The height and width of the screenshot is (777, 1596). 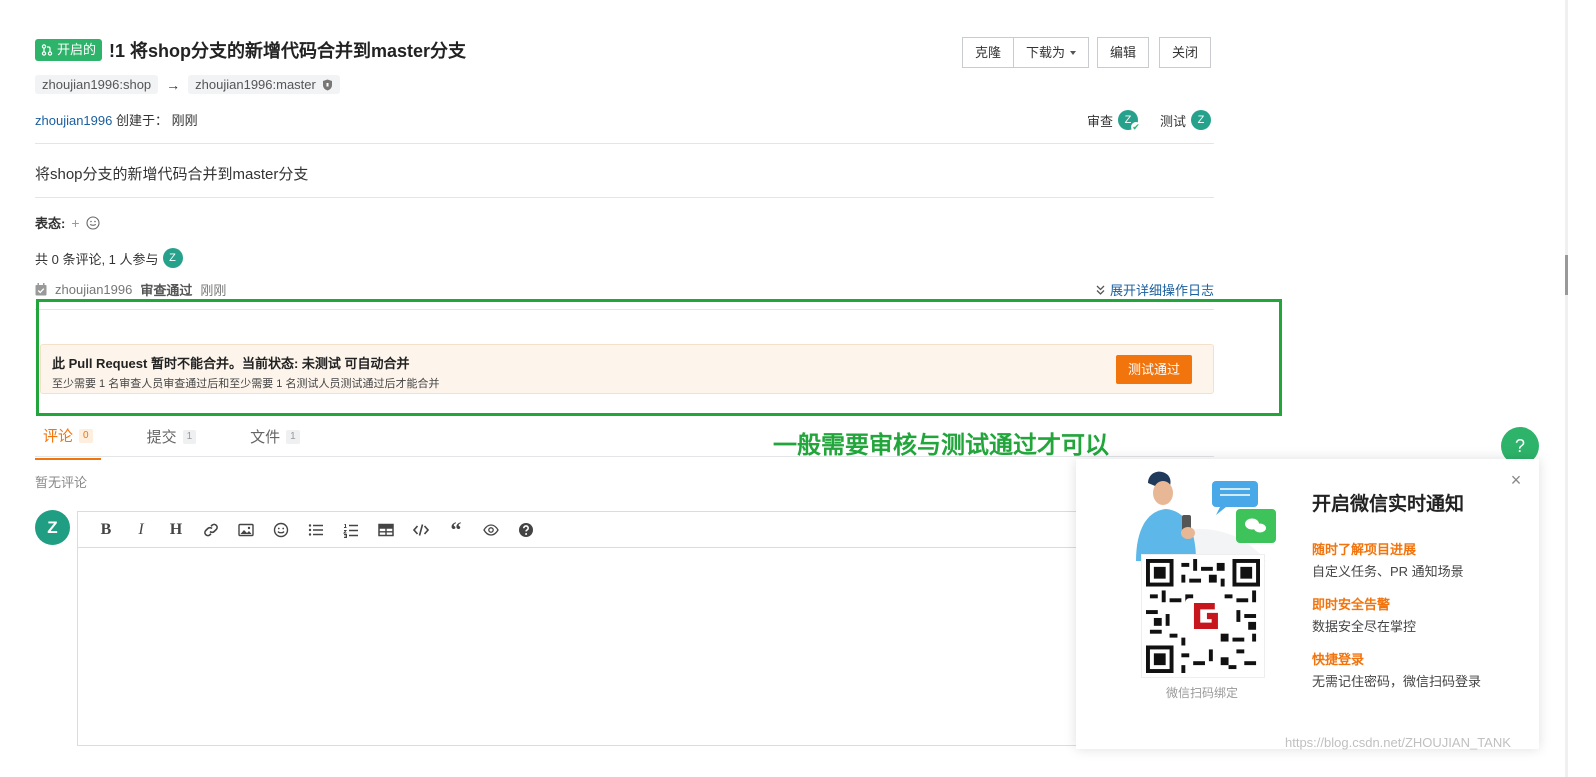 I want to click on code-icon, so click(x=421, y=530).